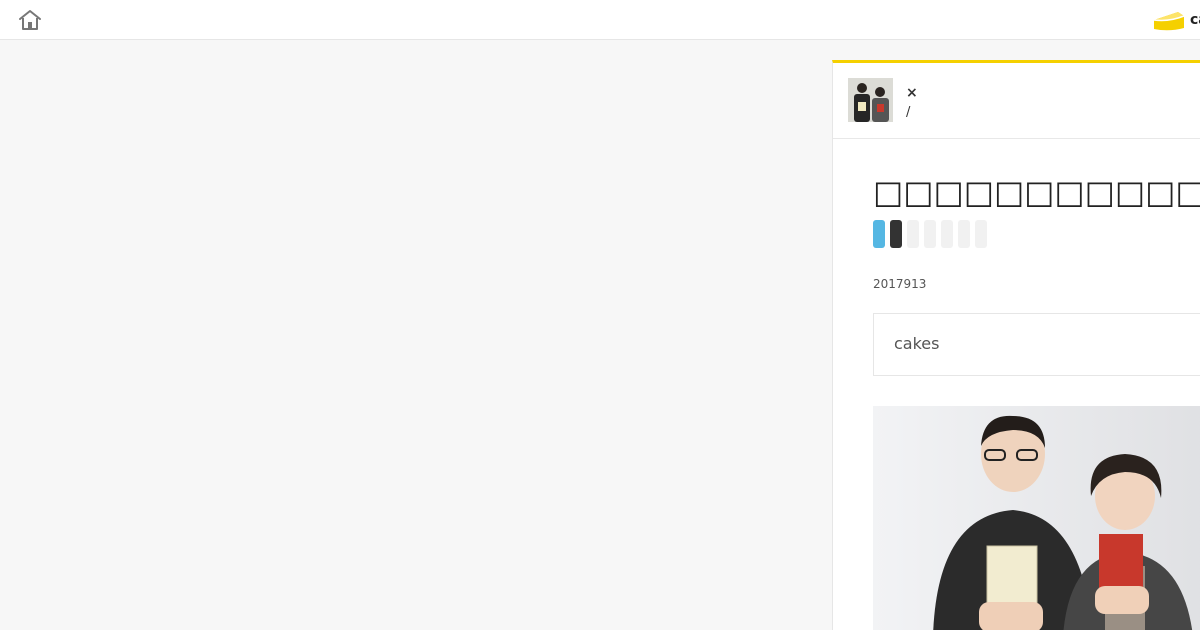 The height and width of the screenshot is (630, 1200). I want to click on share-buttons, so click(930, 234).